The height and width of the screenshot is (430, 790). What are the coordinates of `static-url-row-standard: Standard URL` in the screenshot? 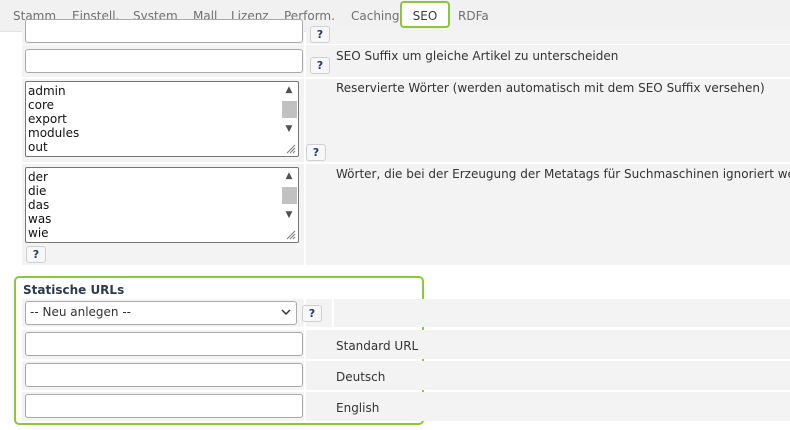 It's located at (406, 344).